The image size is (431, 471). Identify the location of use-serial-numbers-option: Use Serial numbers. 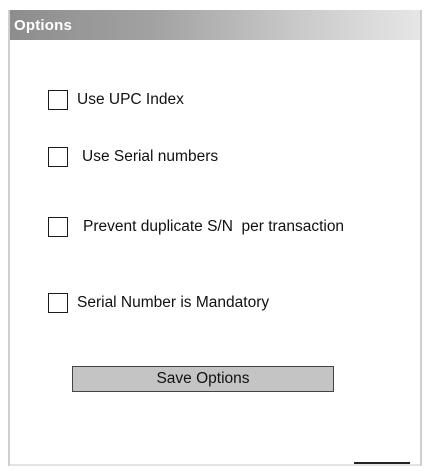
(133, 157).